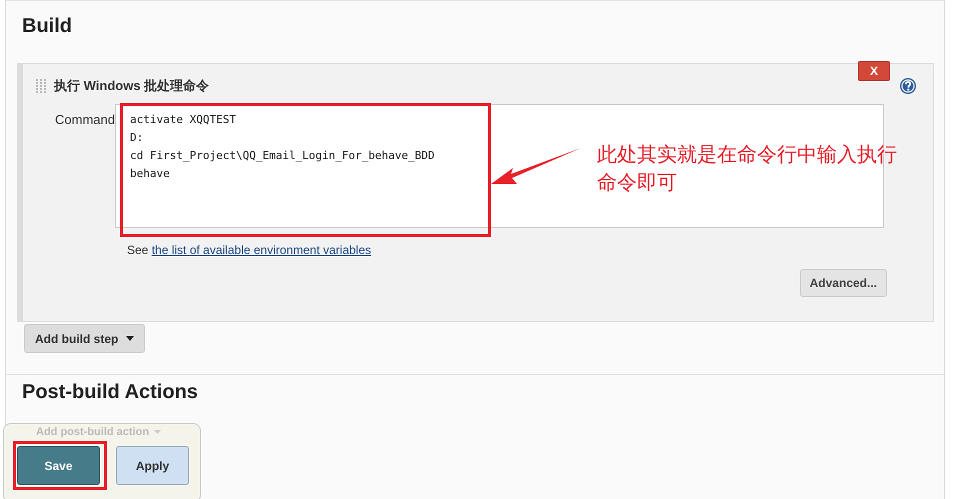  What do you see at coordinates (132, 86) in the screenshot?
I see `step-title: 执行 Windows 批处理命令` at bounding box center [132, 86].